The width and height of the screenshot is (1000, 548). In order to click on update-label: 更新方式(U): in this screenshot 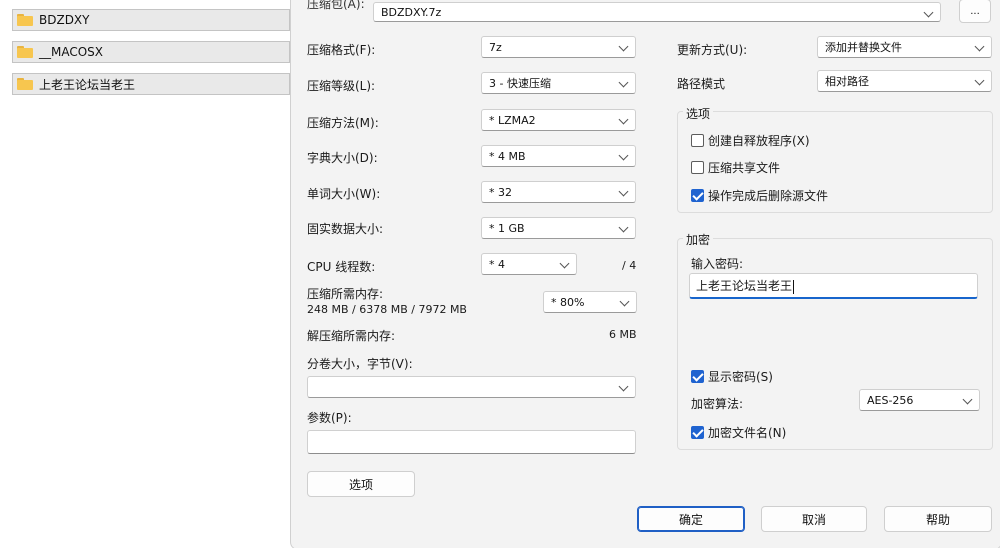, I will do `click(712, 50)`.